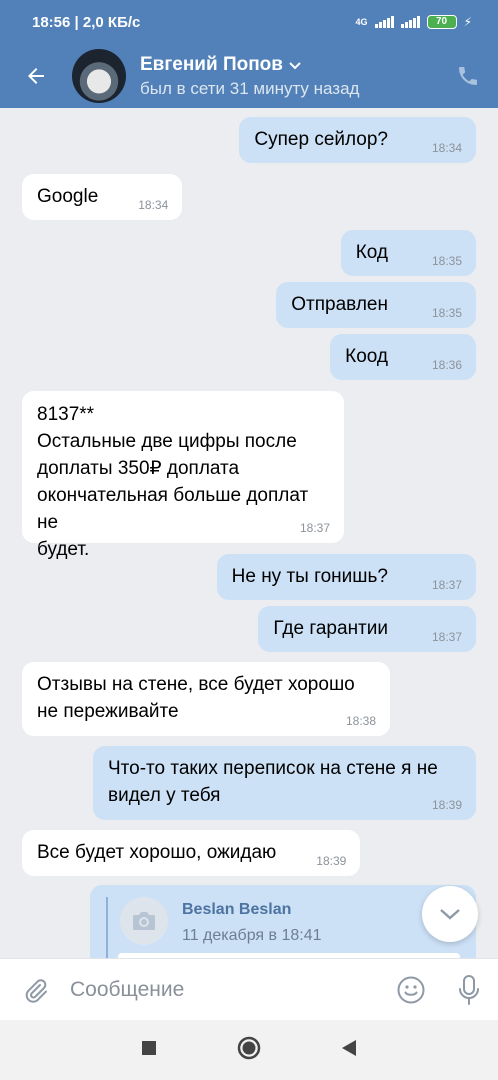 This screenshot has height=1080, width=498. I want to click on signal-icon, so click(384, 22).